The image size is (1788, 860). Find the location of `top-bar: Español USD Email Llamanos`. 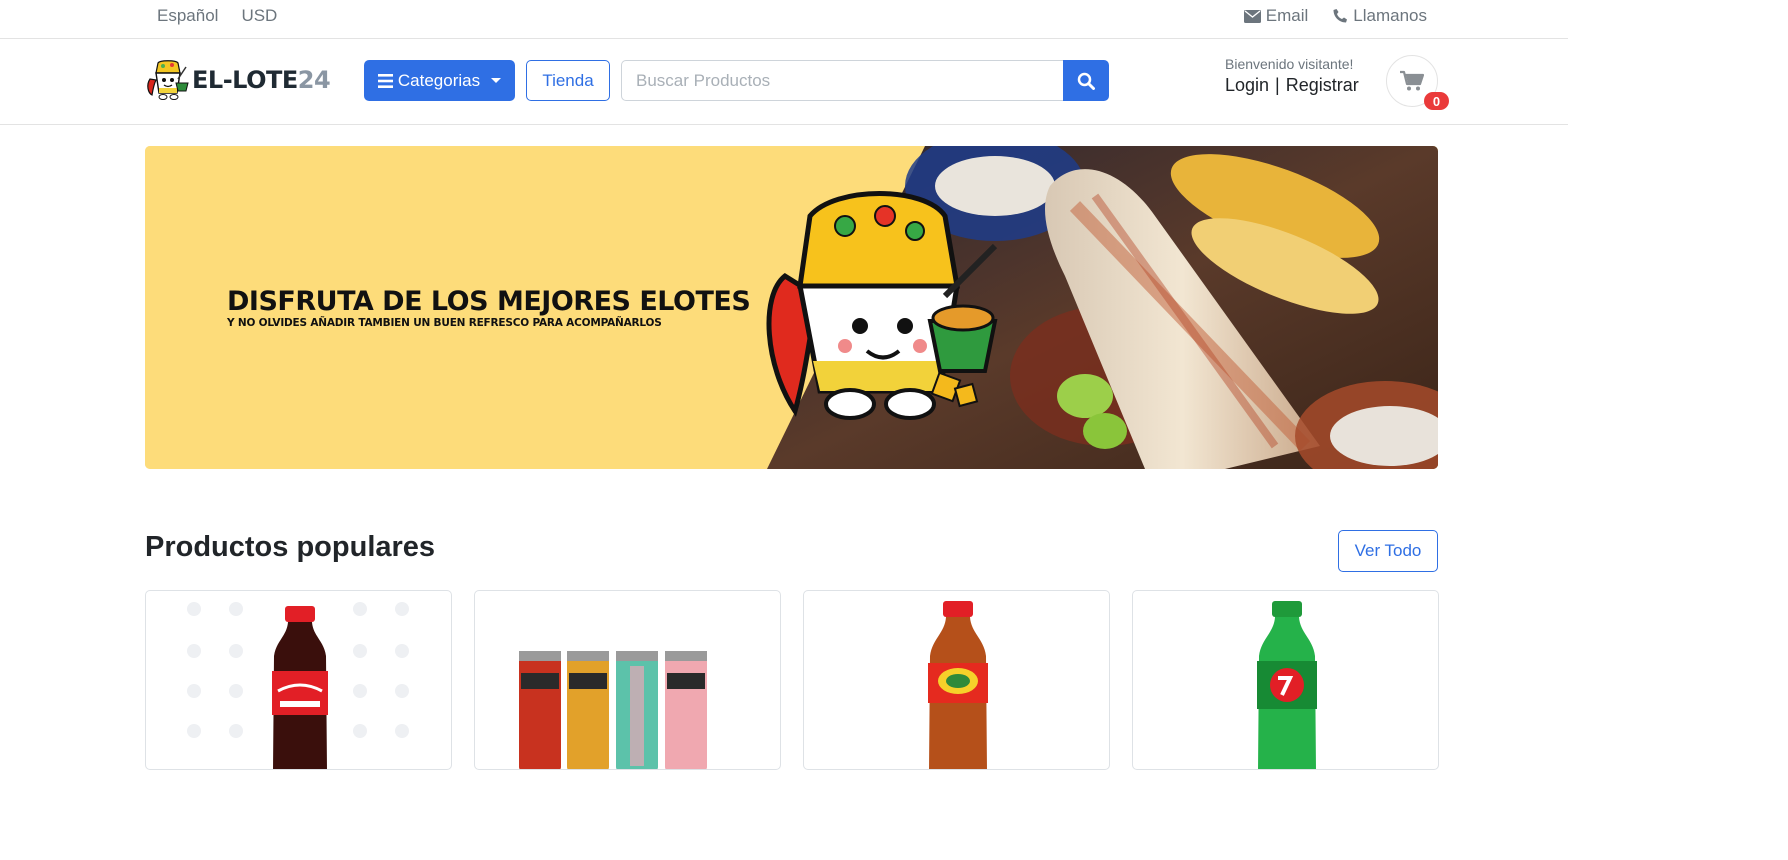

top-bar: Español USD Email Llamanos is located at coordinates (784, 19).